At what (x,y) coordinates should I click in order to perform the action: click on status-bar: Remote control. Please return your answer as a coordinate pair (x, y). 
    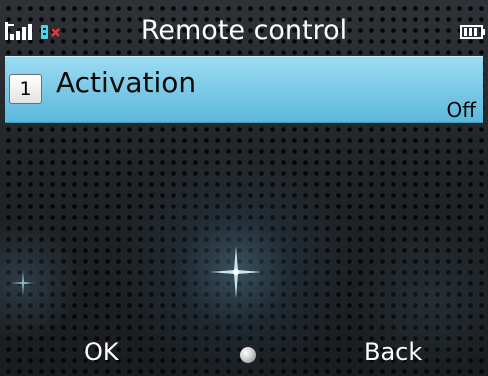
    Looking at the image, I should click on (244, 28).